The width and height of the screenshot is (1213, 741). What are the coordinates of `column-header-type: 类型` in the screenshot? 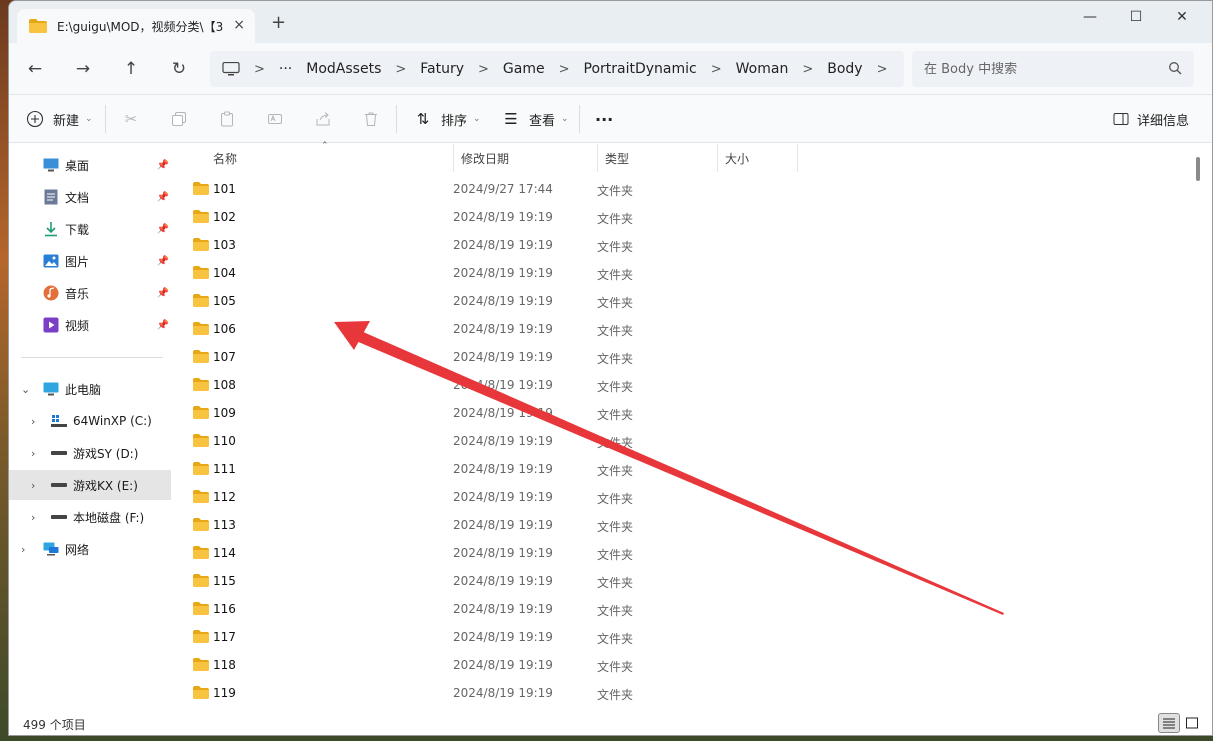 It's located at (658, 158).